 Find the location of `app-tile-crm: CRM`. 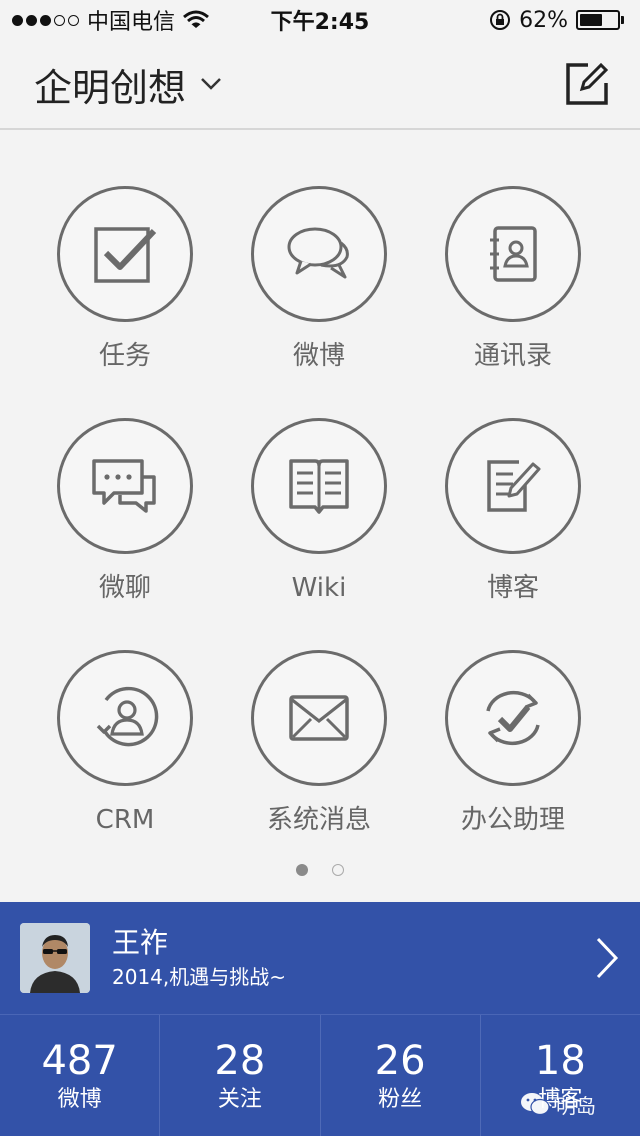

app-tile-crm: CRM is located at coordinates (125, 744).